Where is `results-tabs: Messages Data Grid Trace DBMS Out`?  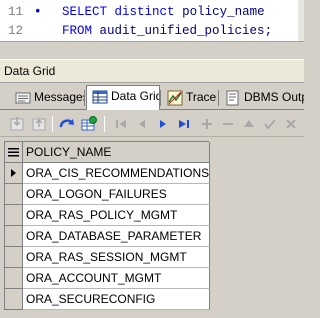 results-tabs: Messages Data Grid Trace DBMS Out is located at coordinates (152, 97).